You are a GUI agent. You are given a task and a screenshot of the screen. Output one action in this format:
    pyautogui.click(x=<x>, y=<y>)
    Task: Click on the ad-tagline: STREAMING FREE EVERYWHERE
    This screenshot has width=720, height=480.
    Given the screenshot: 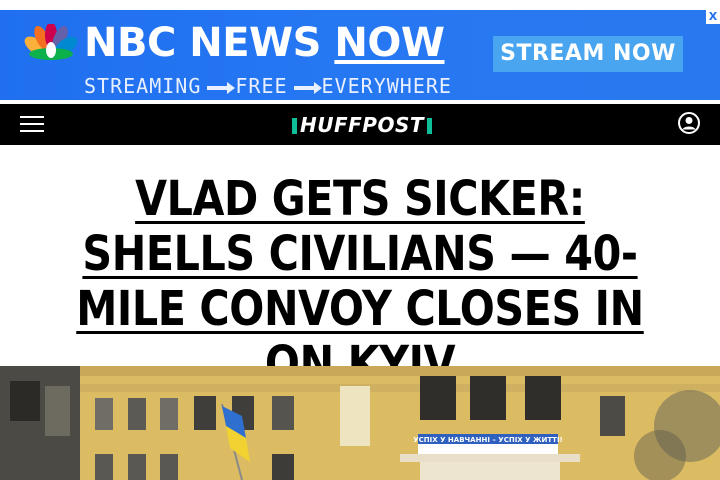 What is the action you would take?
    pyautogui.click(x=268, y=86)
    